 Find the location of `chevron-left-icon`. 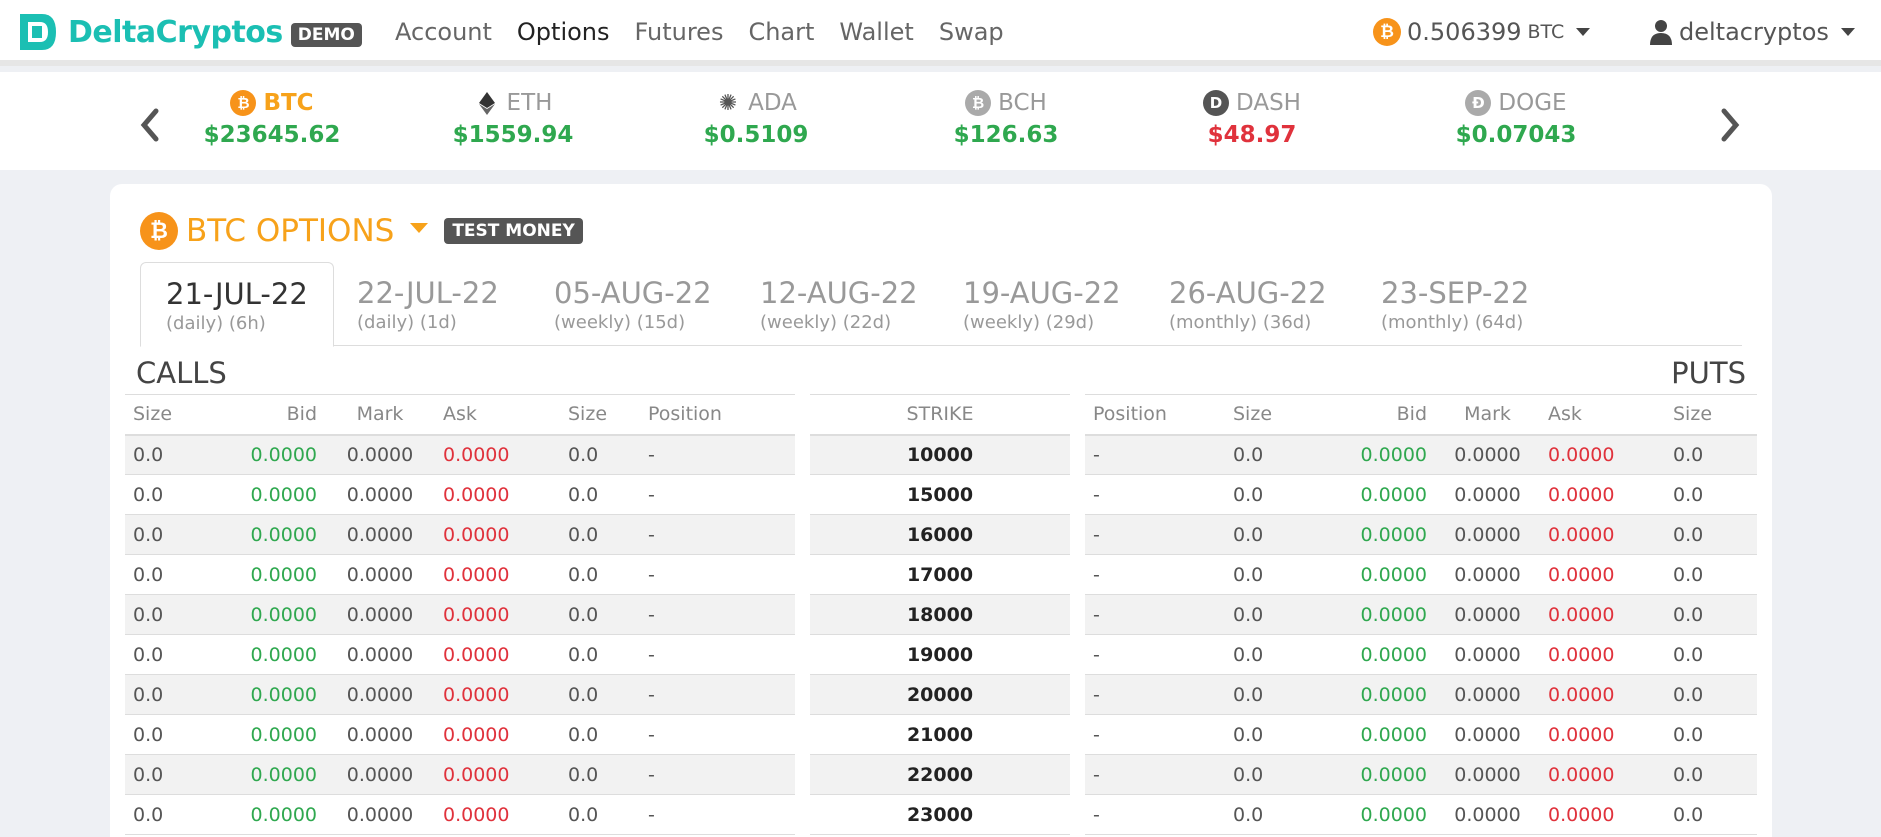

chevron-left-icon is located at coordinates (151, 125).